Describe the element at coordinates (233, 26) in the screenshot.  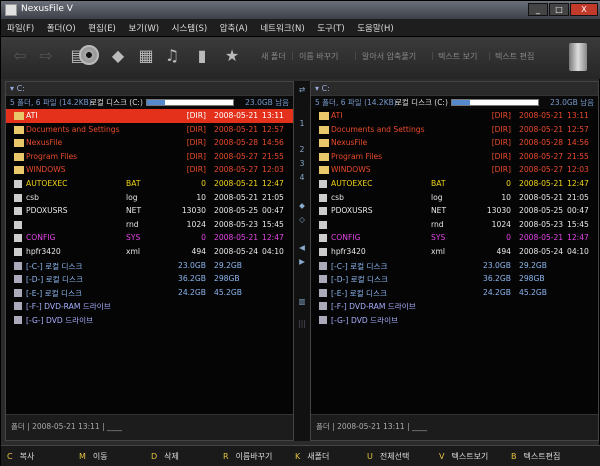
I see `menu-archive: 압축(A)` at that location.